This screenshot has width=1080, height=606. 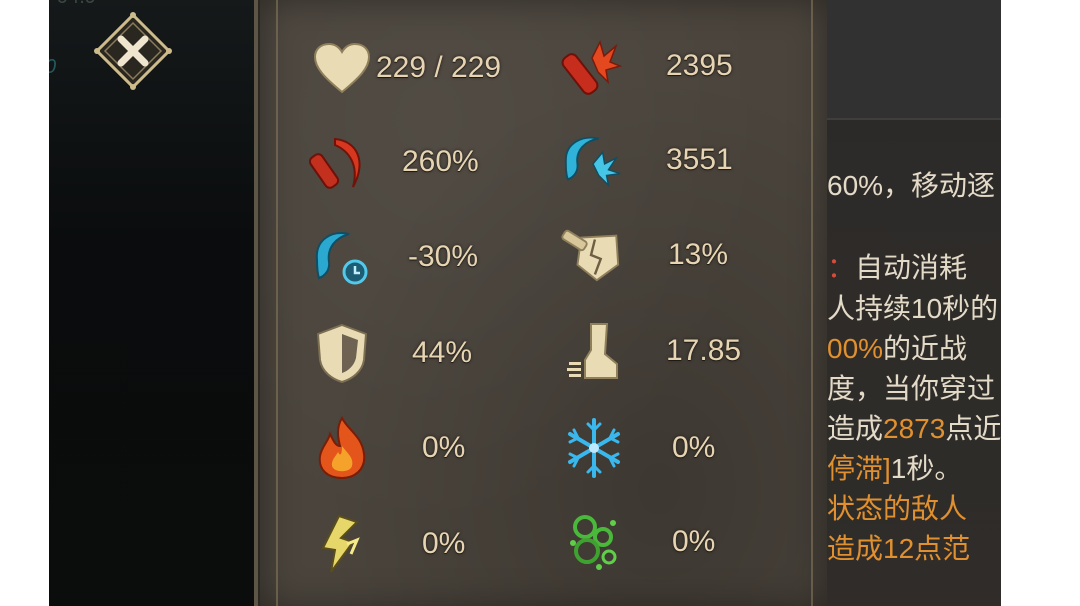 I want to click on stat-move-speed: 17.85, so click(x=650, y=351).